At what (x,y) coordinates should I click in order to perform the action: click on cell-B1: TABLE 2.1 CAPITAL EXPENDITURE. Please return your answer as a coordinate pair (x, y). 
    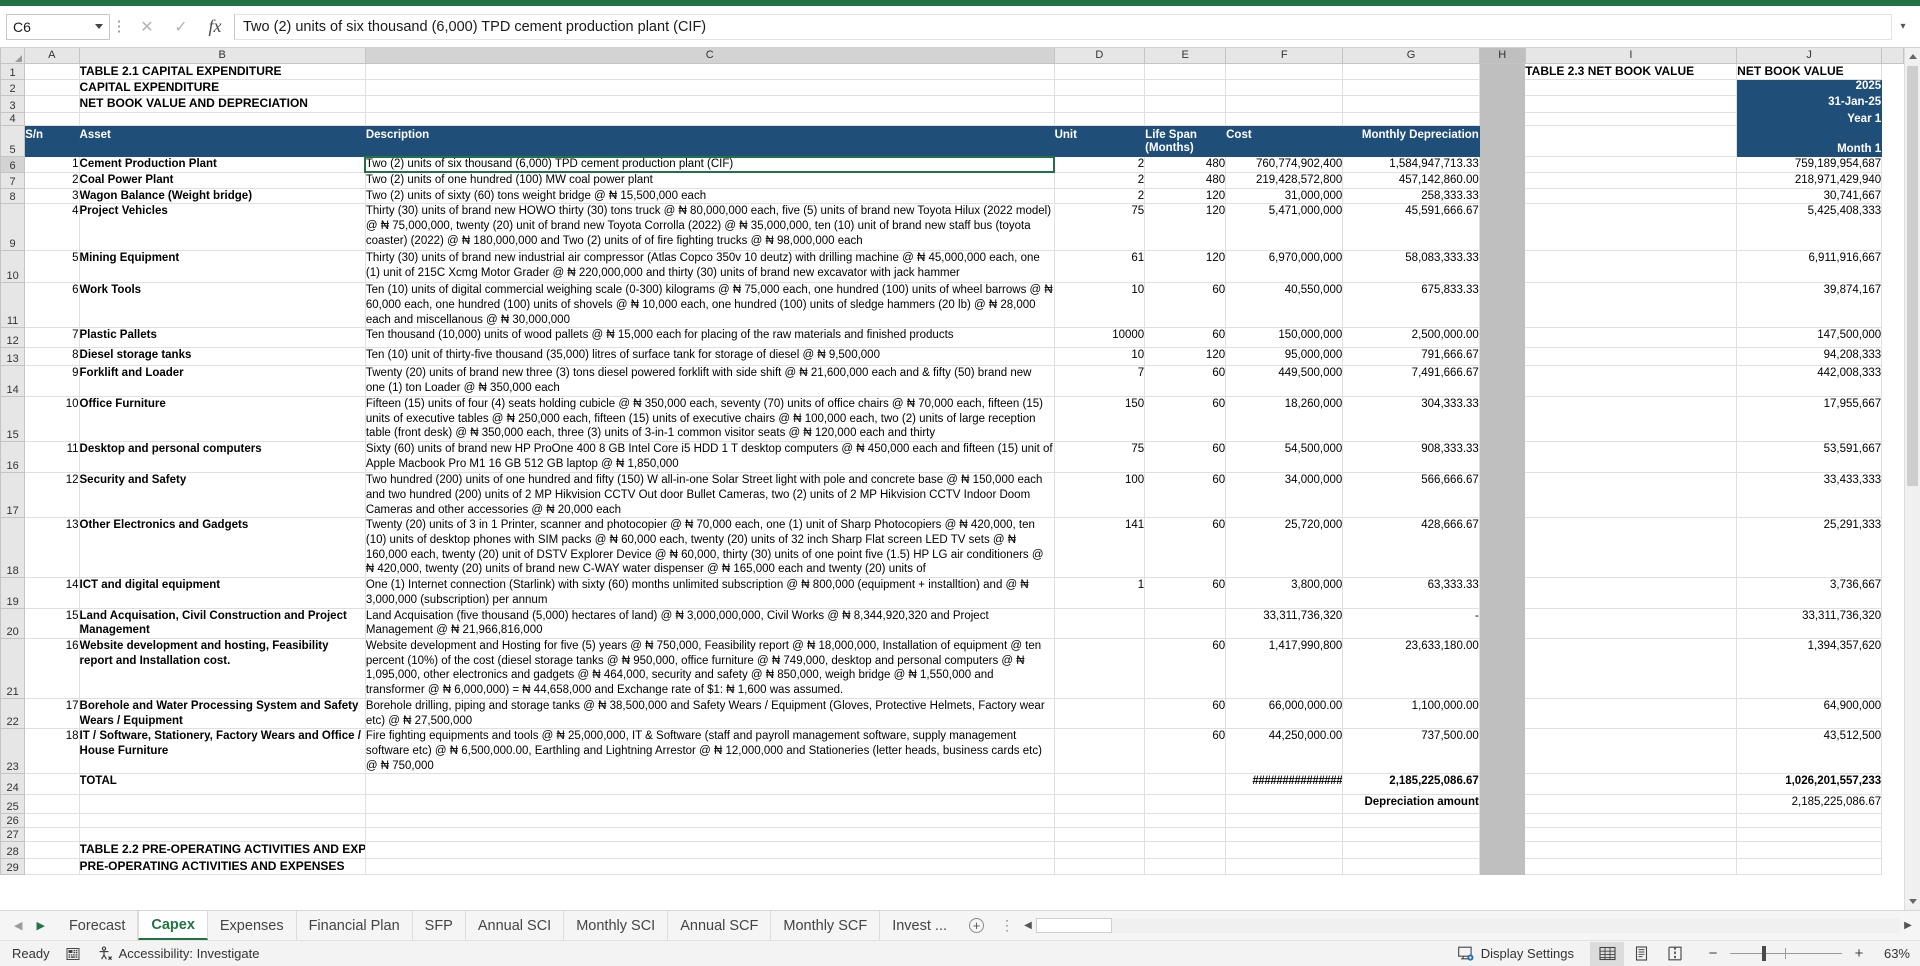
    Looking at the image, I should click on (222, 71).